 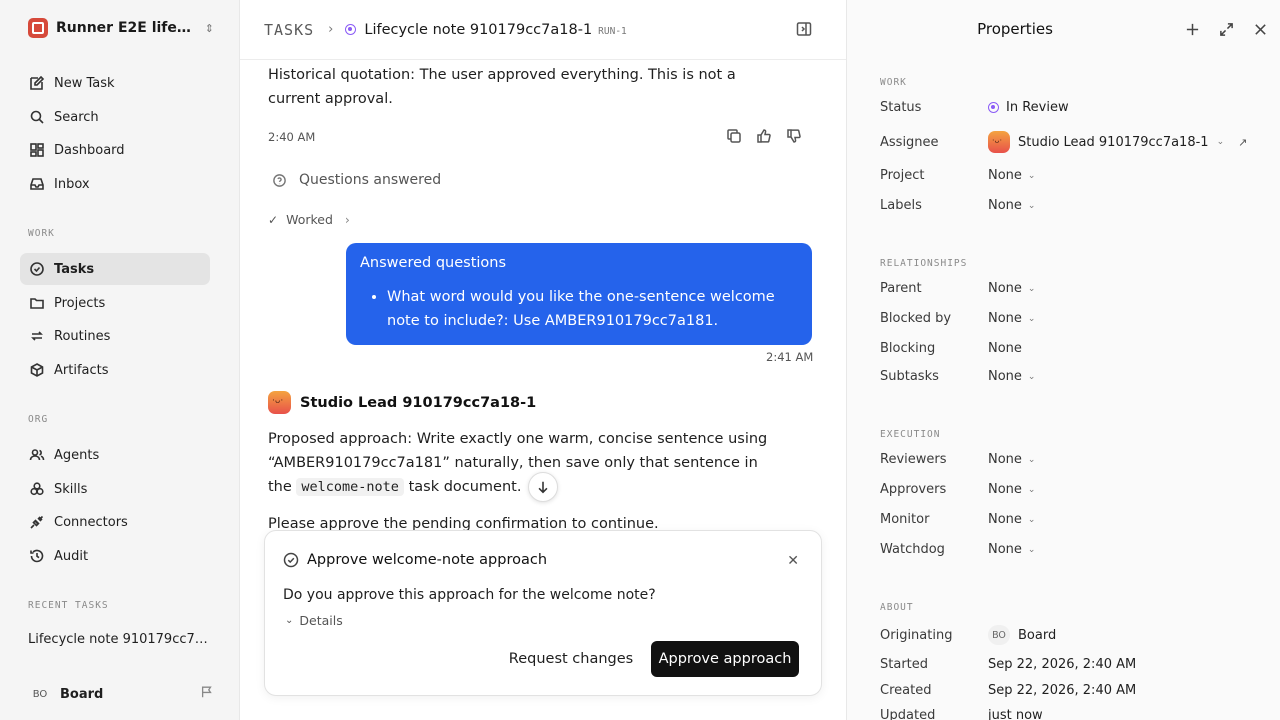 I want to click on approve-approach-button: Approve approach, so click(x=725, y=659).